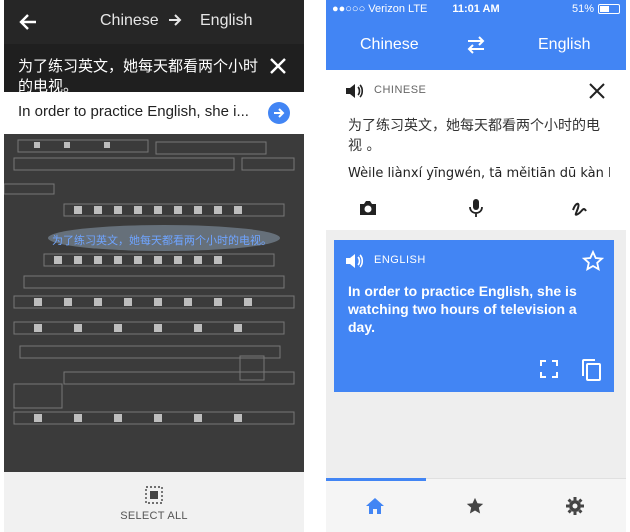 The height and width of the screenshot is (532, 630). I want to click on bottom-navigation, so click(476, 505).